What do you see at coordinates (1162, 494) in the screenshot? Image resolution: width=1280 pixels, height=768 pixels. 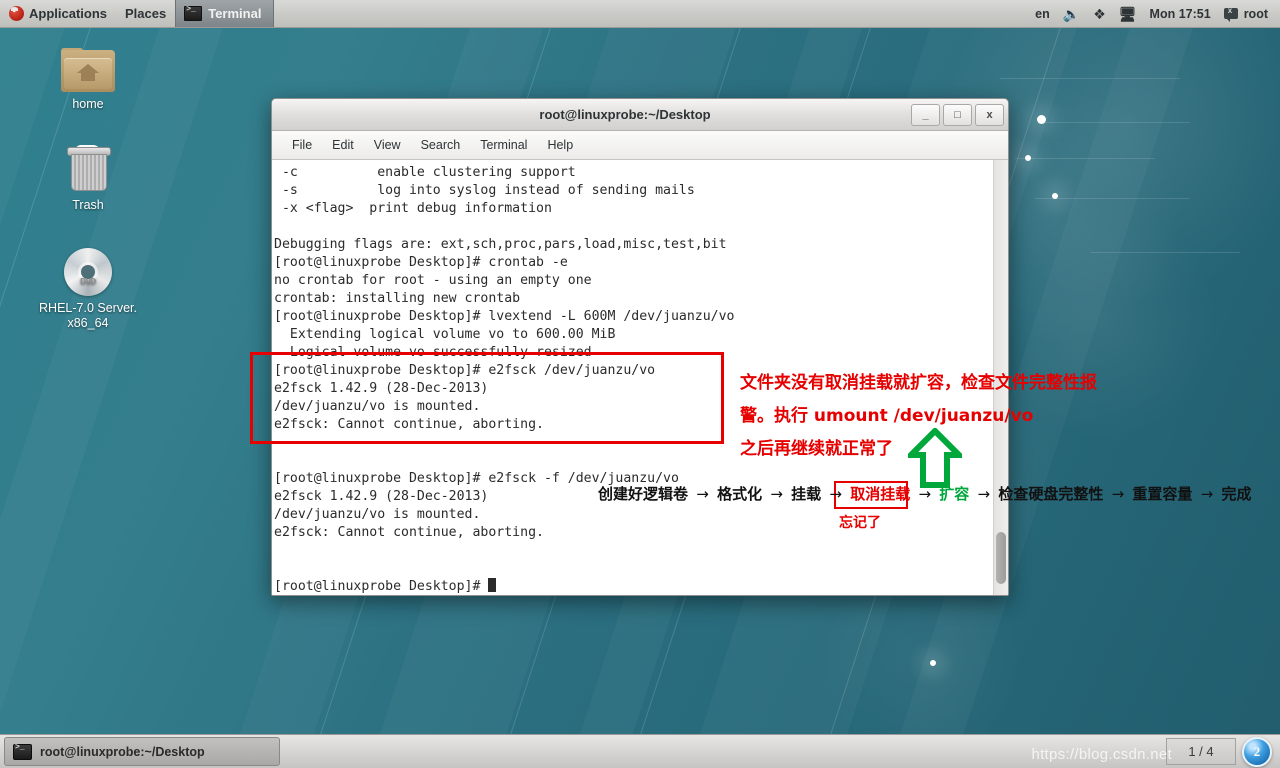 I see `flow-step-7: 重置容量` at bounding box center [1162, 494].